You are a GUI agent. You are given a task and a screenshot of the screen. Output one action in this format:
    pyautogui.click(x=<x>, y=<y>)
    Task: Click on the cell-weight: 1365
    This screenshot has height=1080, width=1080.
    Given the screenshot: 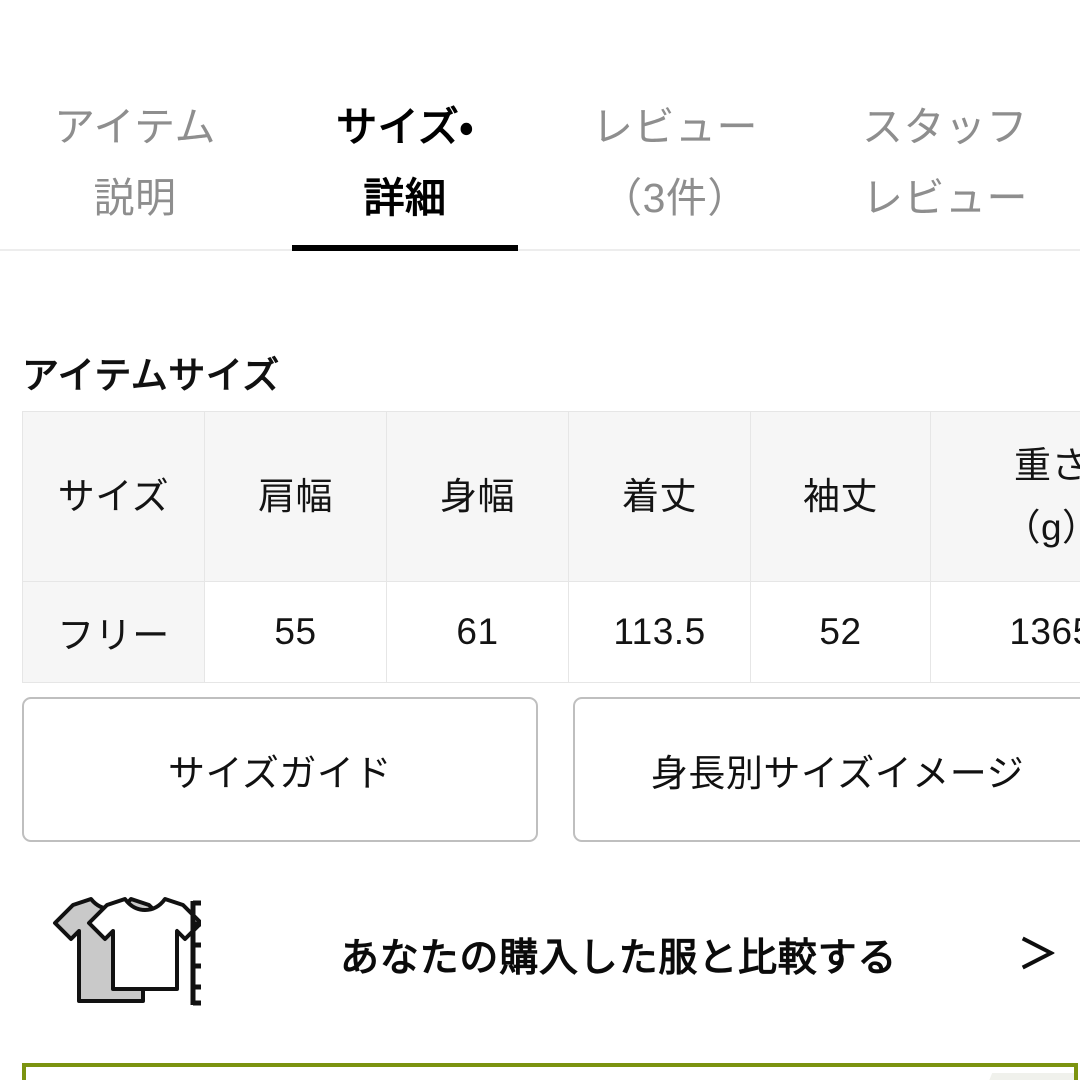 What is the action you would take?
    pyautogui.click(x=1005, y=632)
    